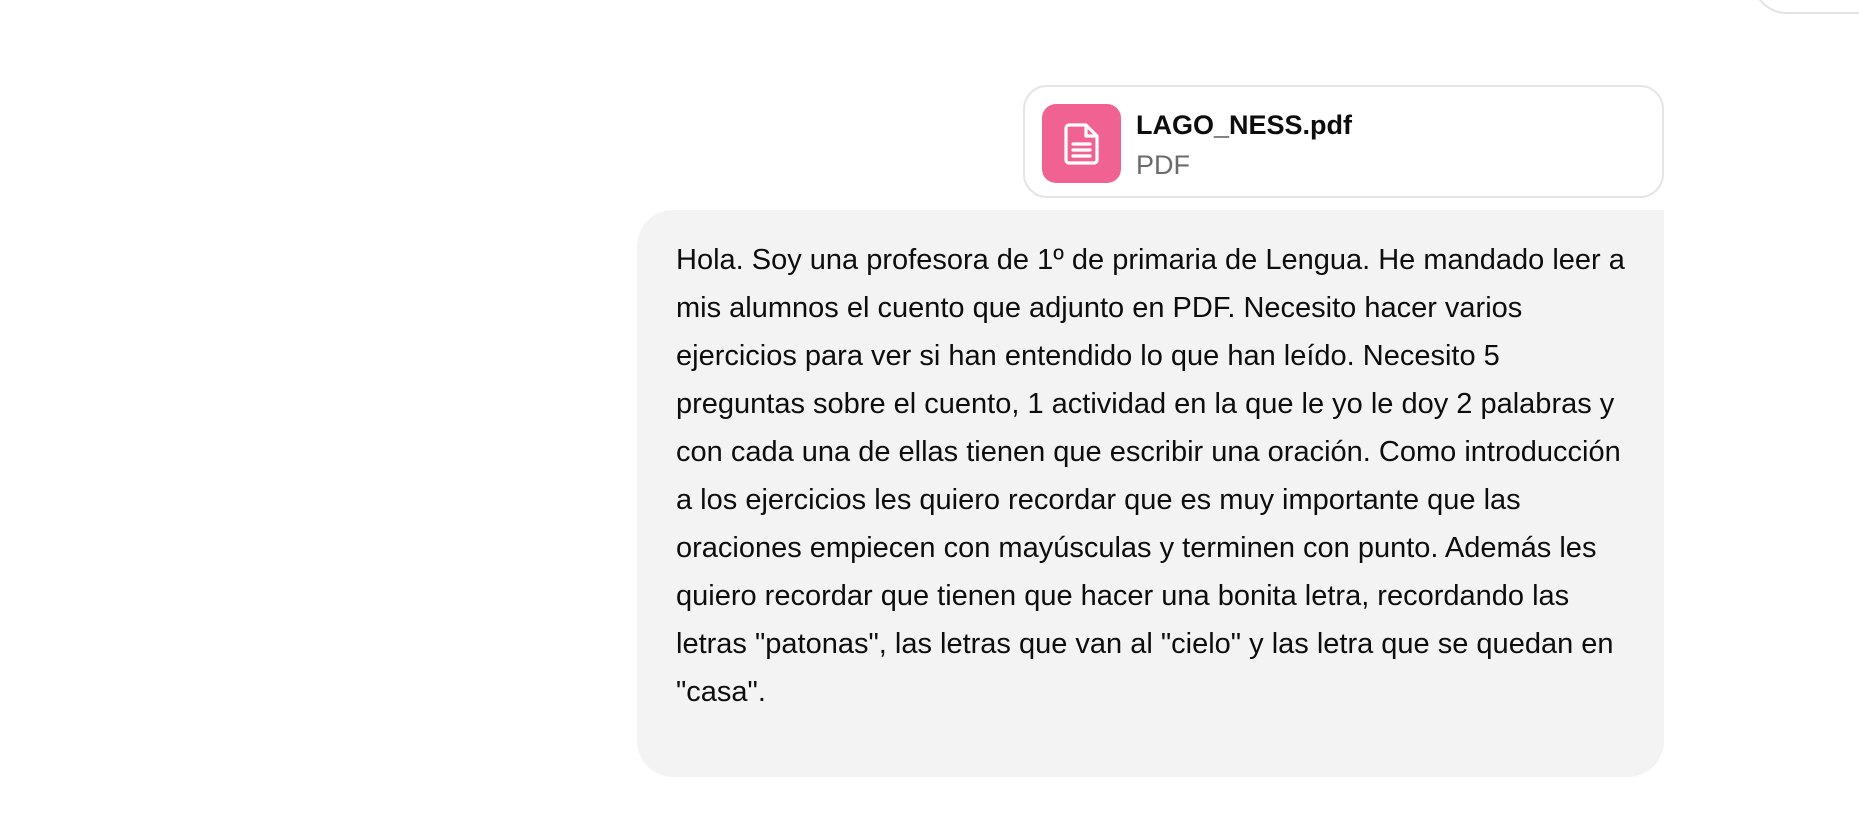 The width and height of the screenshot is (1859, 814). What do you see at coordinates (1244, 125) in the screenshot?
I see `file-name: LAGO_NESS.pdf` at bounding box center [1244, 125].